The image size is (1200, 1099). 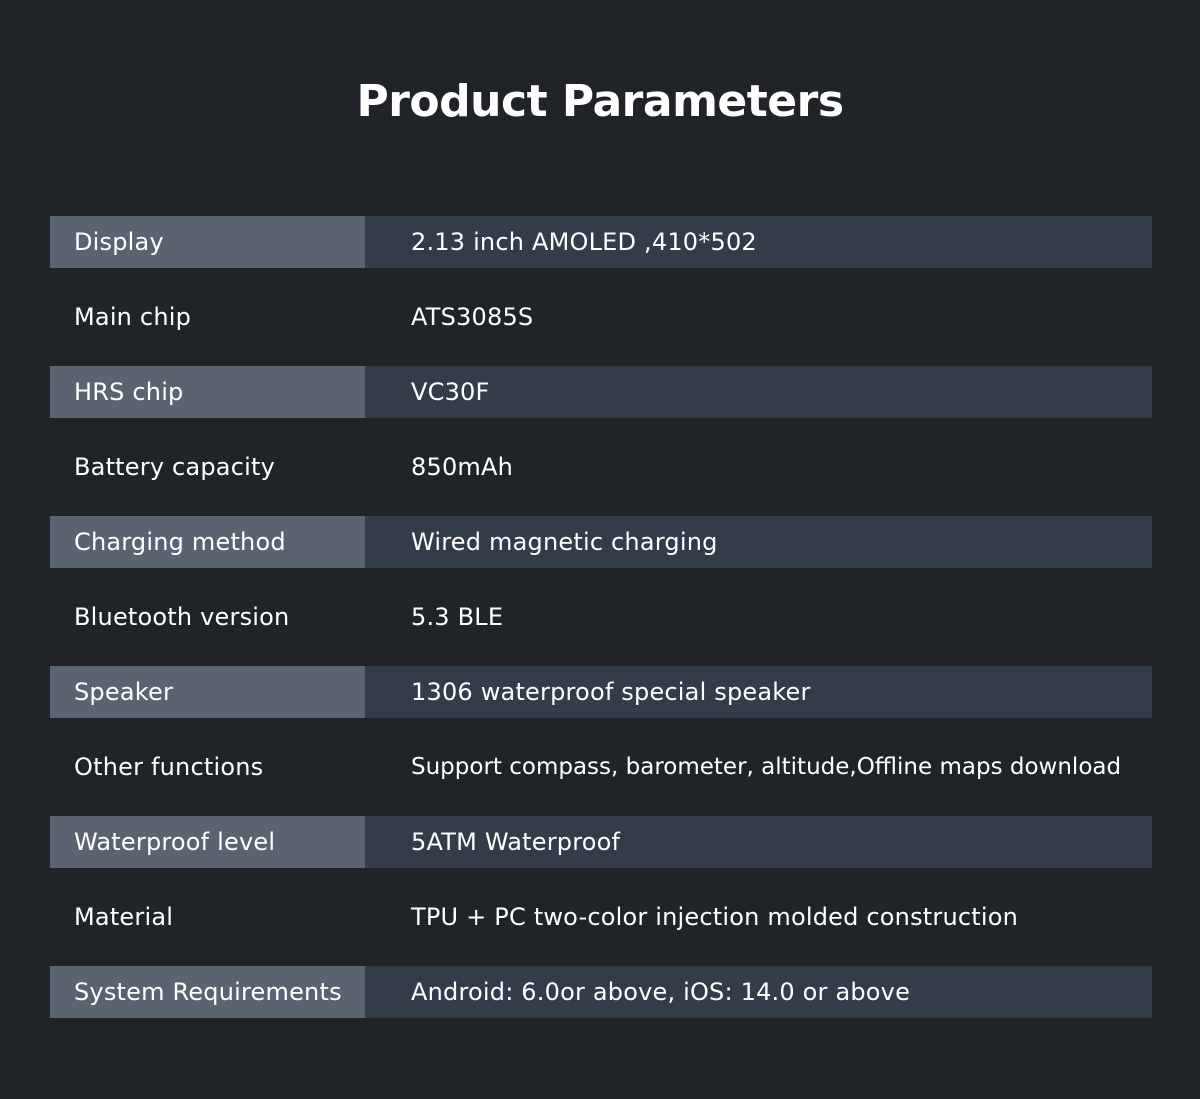 What do you see at coordinates (472, 317) in the screenshot?
I see `row-value: ATS3085S` at bounding box center [472, 317].